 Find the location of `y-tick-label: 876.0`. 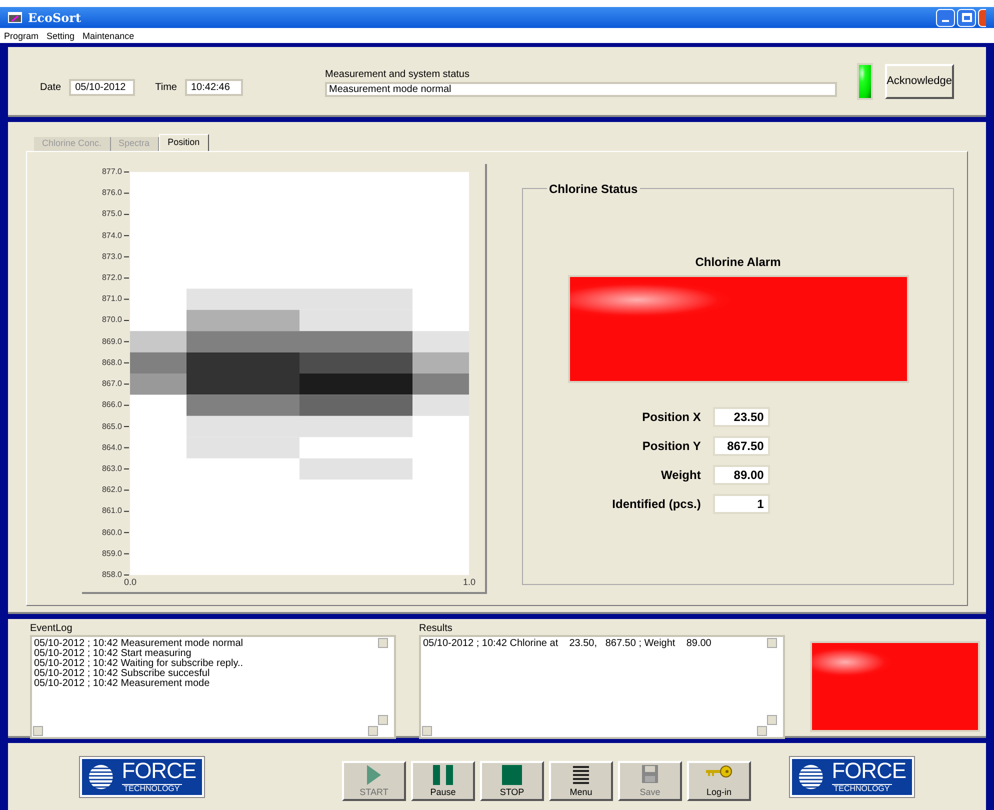

y-tick-label: 876.0 is located at coordinates (111, 193).